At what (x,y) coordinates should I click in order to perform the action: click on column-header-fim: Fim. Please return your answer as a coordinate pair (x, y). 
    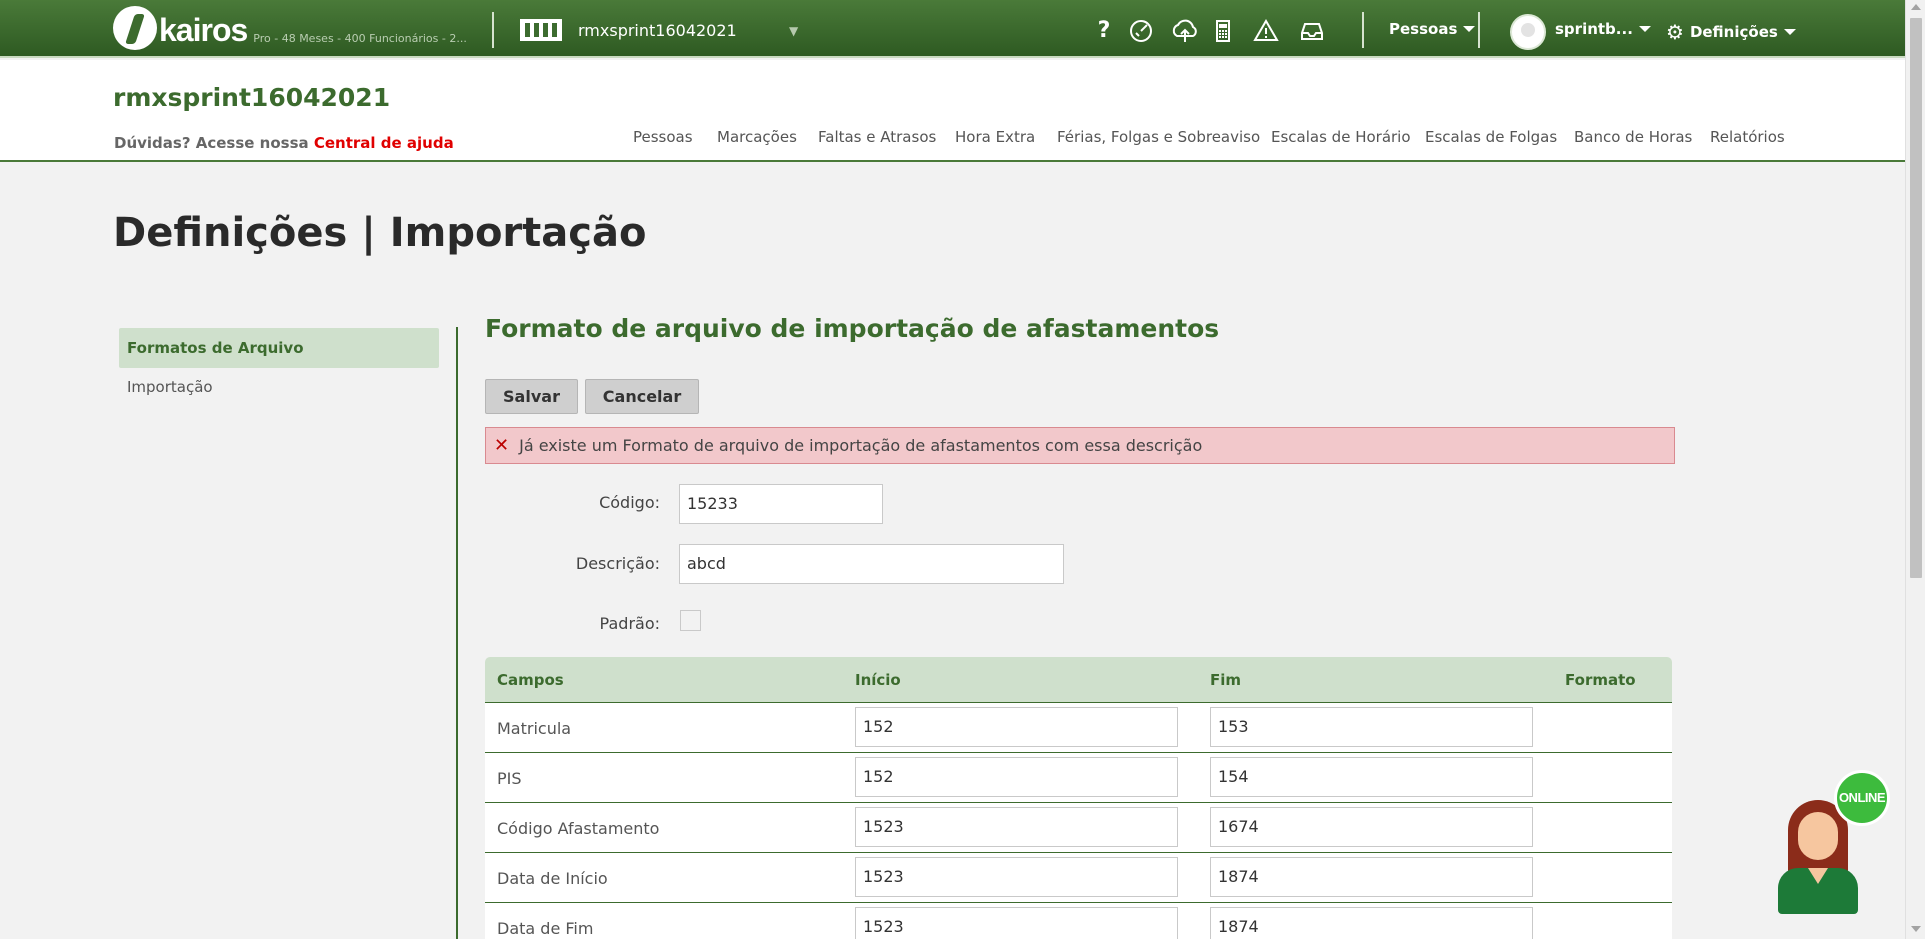
    Looking at the image, I should click on (1226, 680).